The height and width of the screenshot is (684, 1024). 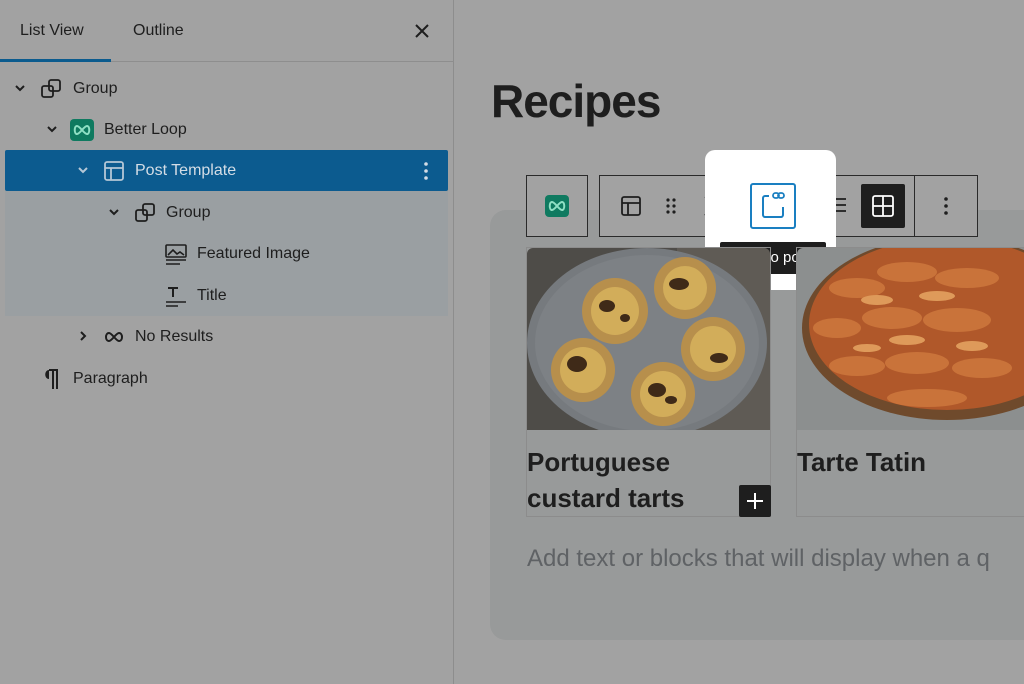 I want to click on post-title: Tarte Tatin, so click(x=861, y=462).